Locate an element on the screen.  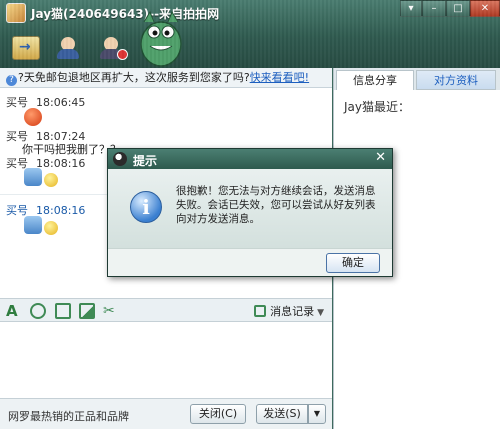
history-label: 消息记录 is located at coordinates (292, 311).